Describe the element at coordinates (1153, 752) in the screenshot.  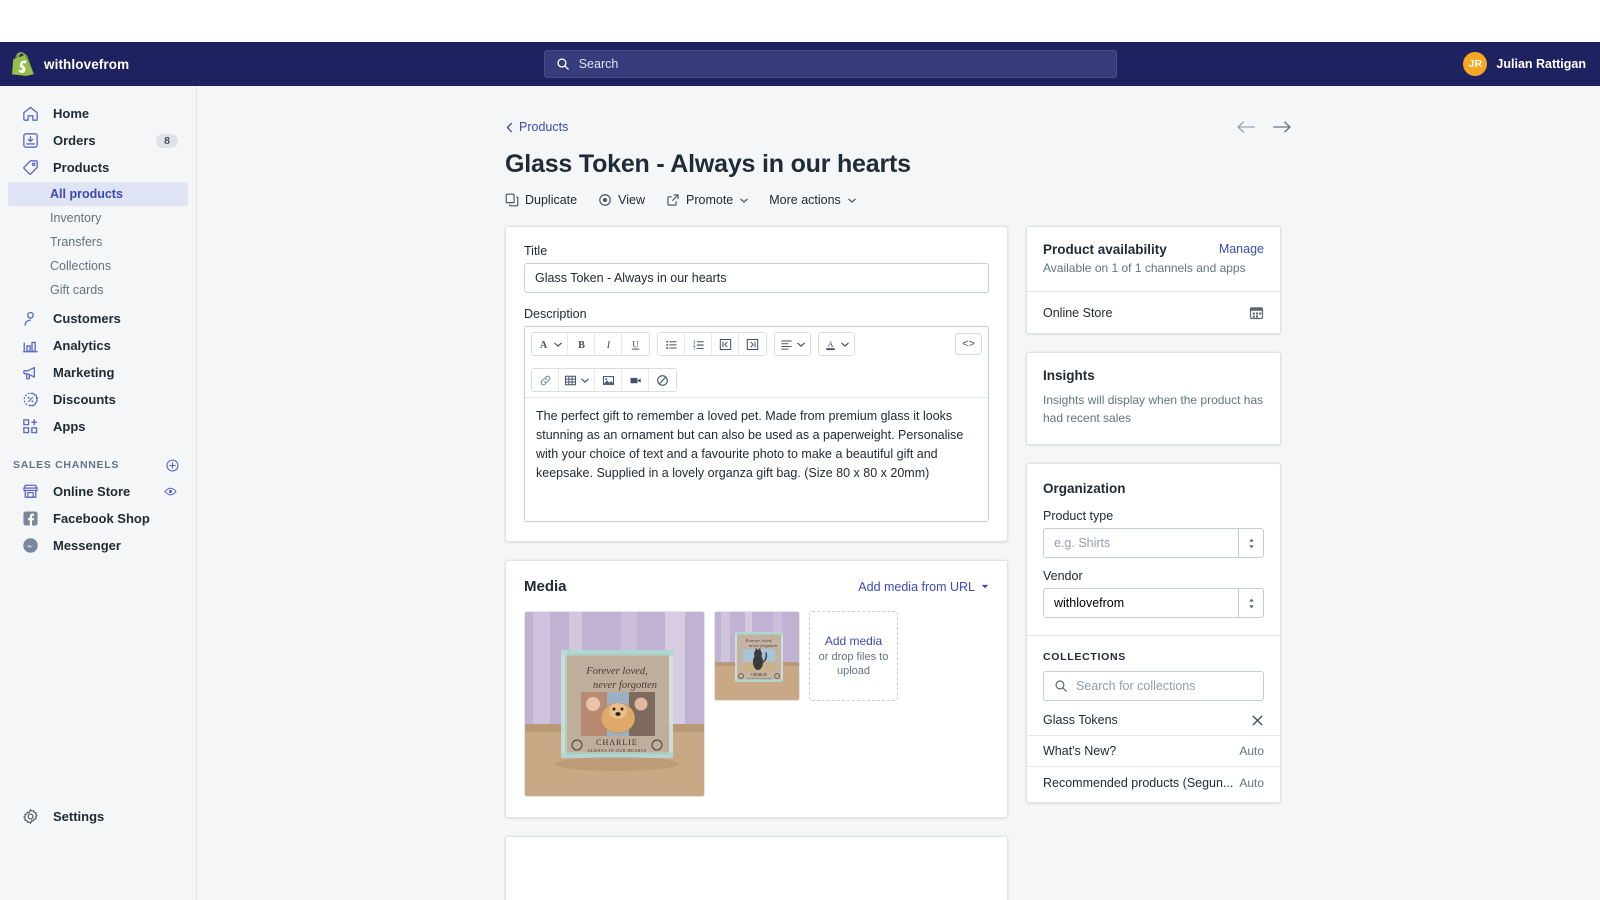
I see `collection-item: What's New? Auto` at that location.